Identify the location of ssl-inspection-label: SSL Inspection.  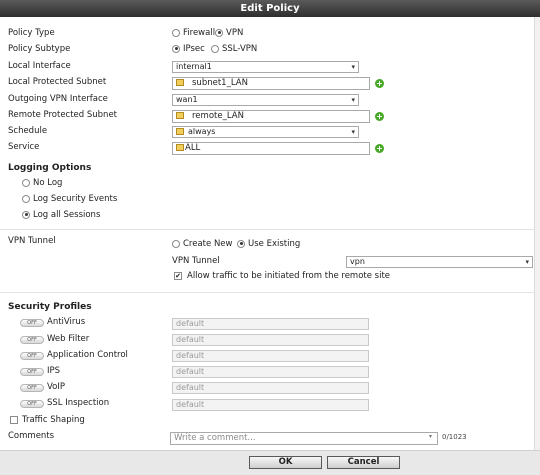
(78, 403).